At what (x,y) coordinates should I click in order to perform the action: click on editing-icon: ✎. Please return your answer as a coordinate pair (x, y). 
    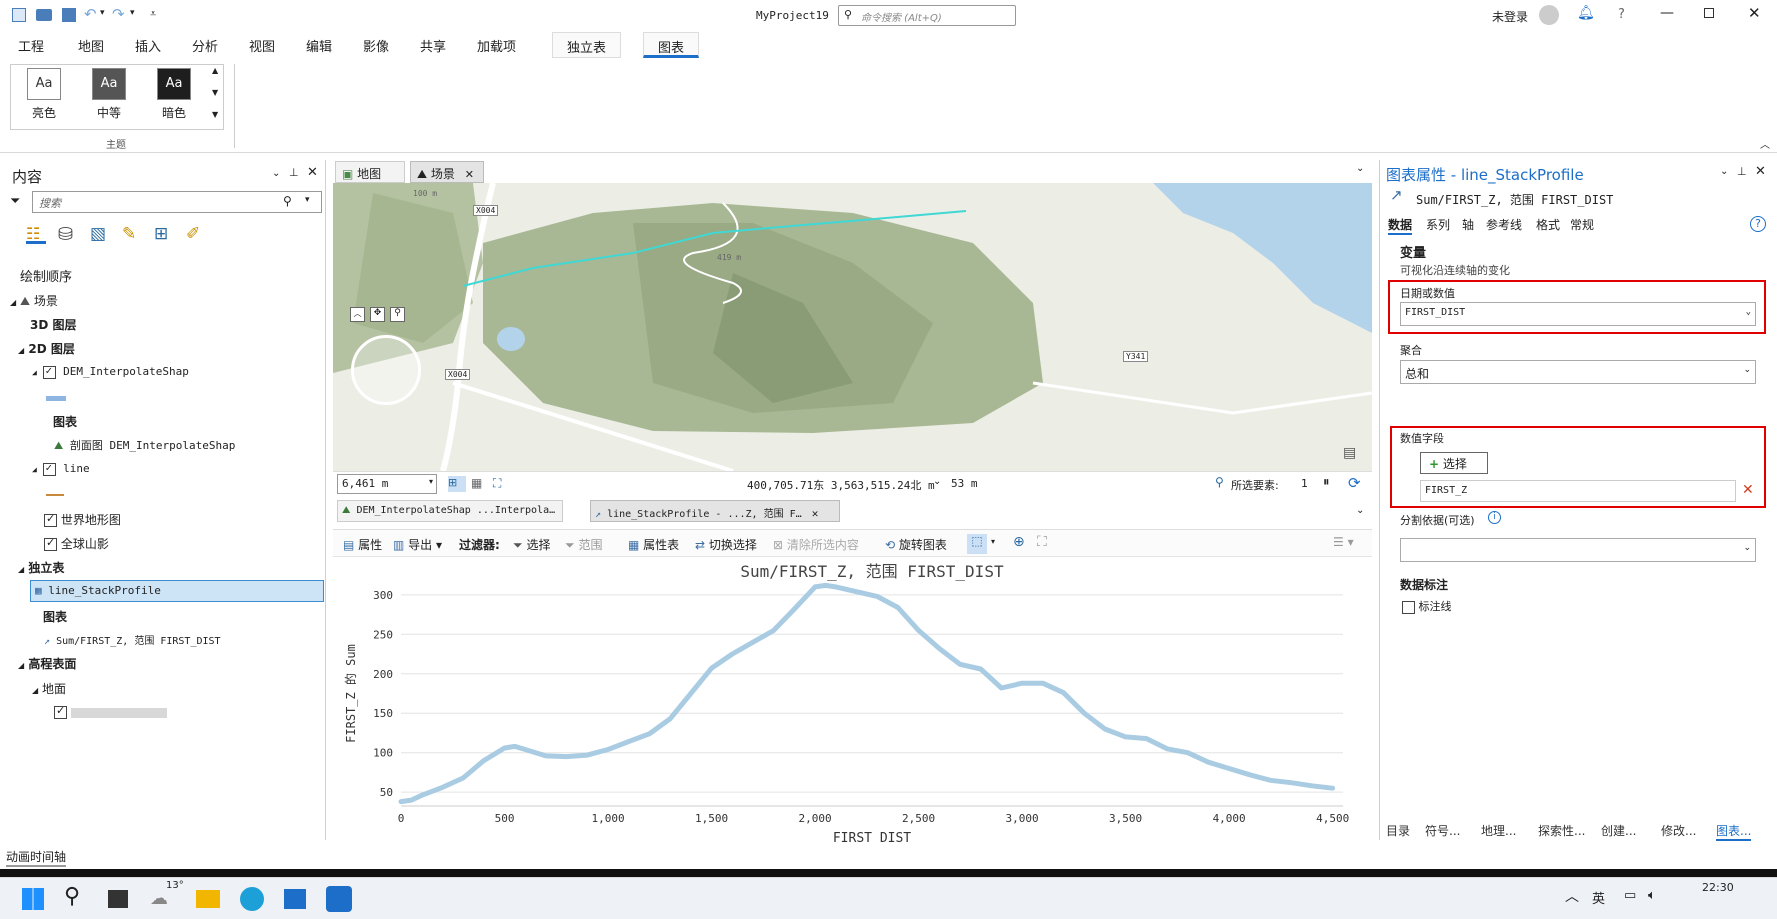
    Looking at the image, I should click on (129, 234).